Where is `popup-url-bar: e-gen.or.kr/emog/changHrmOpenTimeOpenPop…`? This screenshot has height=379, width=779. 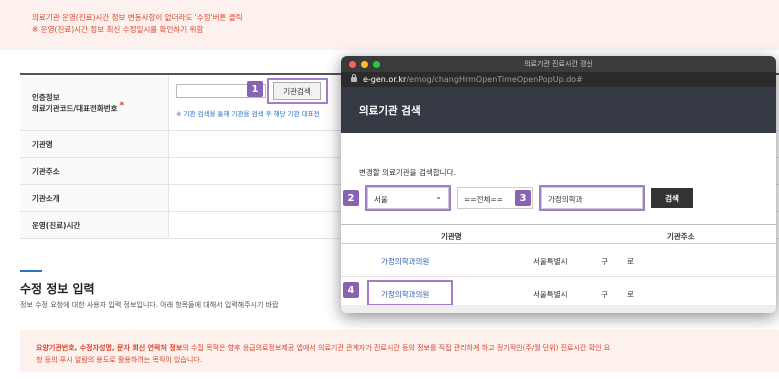
popup-url-bar: e-gen.or.kr/emog/changHrmOpenTimeOpenPop… is located at coordinates (558, 79).